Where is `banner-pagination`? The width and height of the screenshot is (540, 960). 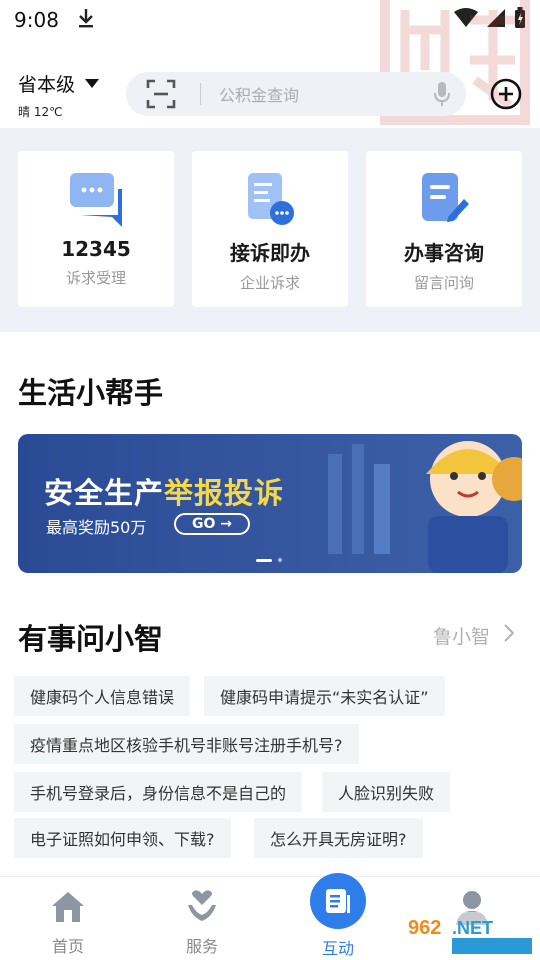 banner-pagination is located at coordinates (269, 560).